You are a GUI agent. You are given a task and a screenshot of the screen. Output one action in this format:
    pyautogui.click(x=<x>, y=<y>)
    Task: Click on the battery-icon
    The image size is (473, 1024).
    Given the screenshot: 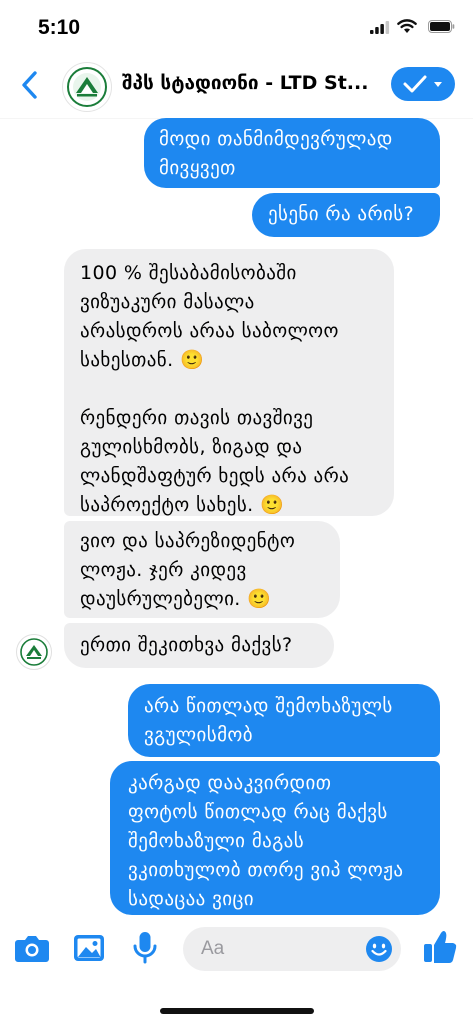 What is the action you would take?
    pyautogui.click(x=441, y=26)
    